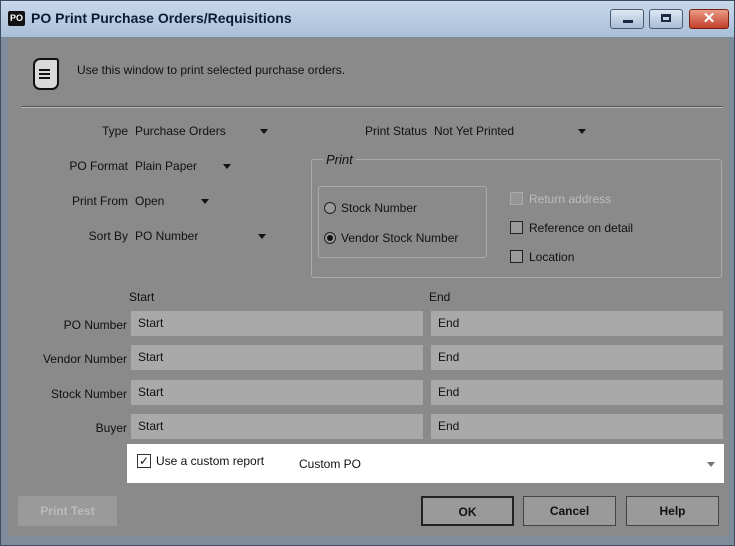  Describe the element at coordinates (400, 238) in the screenshot. I see `vendor-stock-number-radio-label: Vendor Stock Number` at that location.